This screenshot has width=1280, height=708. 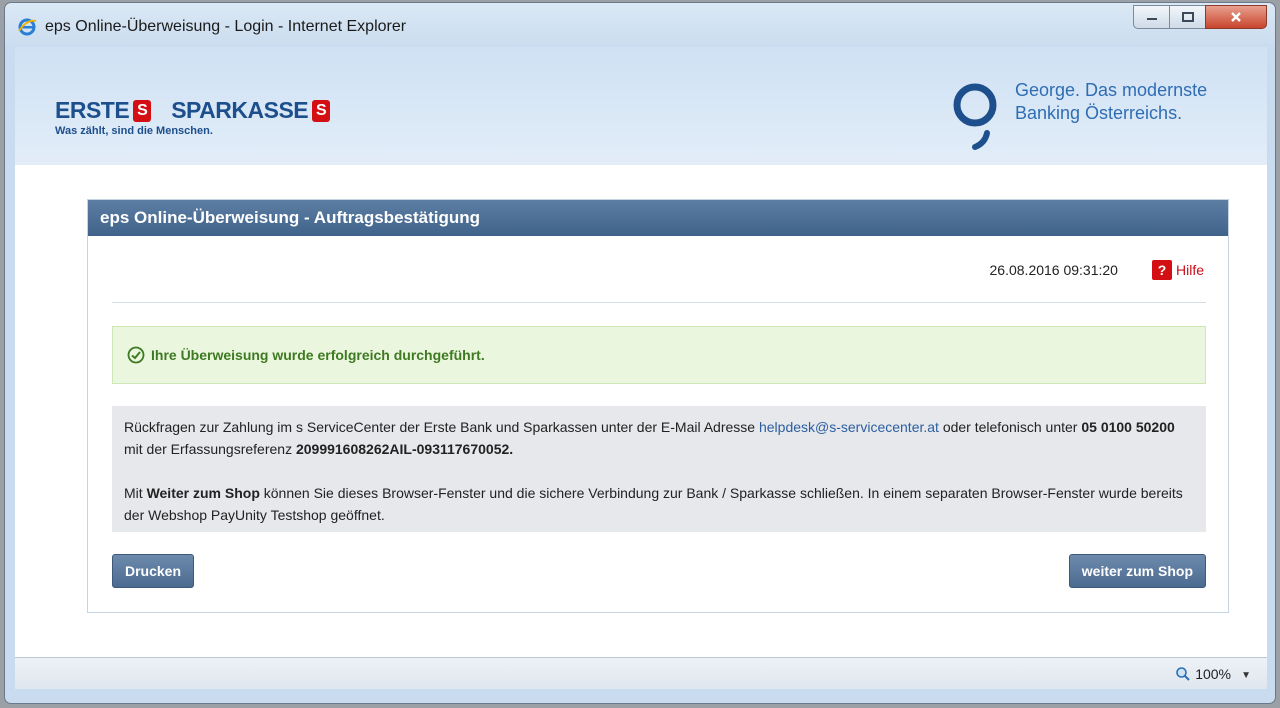 I want to click on george-slogan-line2: Banking Österreichs., so click(x=1111, y=113).